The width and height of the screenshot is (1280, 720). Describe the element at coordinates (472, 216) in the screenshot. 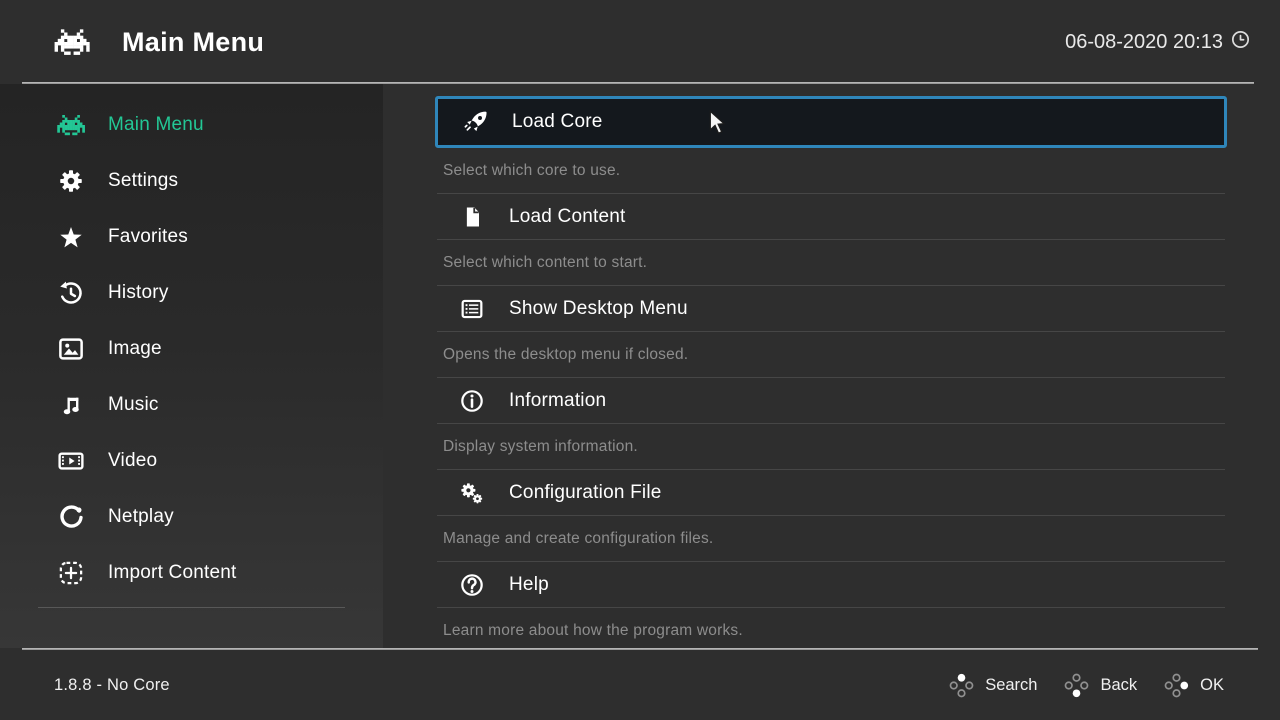

I see `file-icon` at that location.